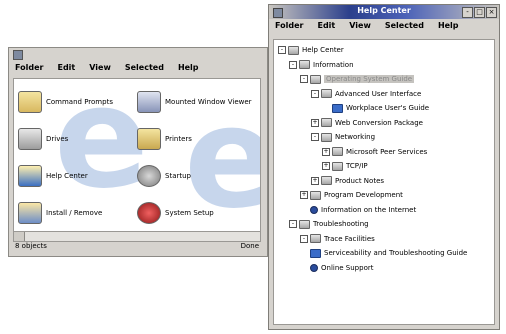 The image size is (506, 334). I want to click on item-startup: Startup, so click(196, 175).